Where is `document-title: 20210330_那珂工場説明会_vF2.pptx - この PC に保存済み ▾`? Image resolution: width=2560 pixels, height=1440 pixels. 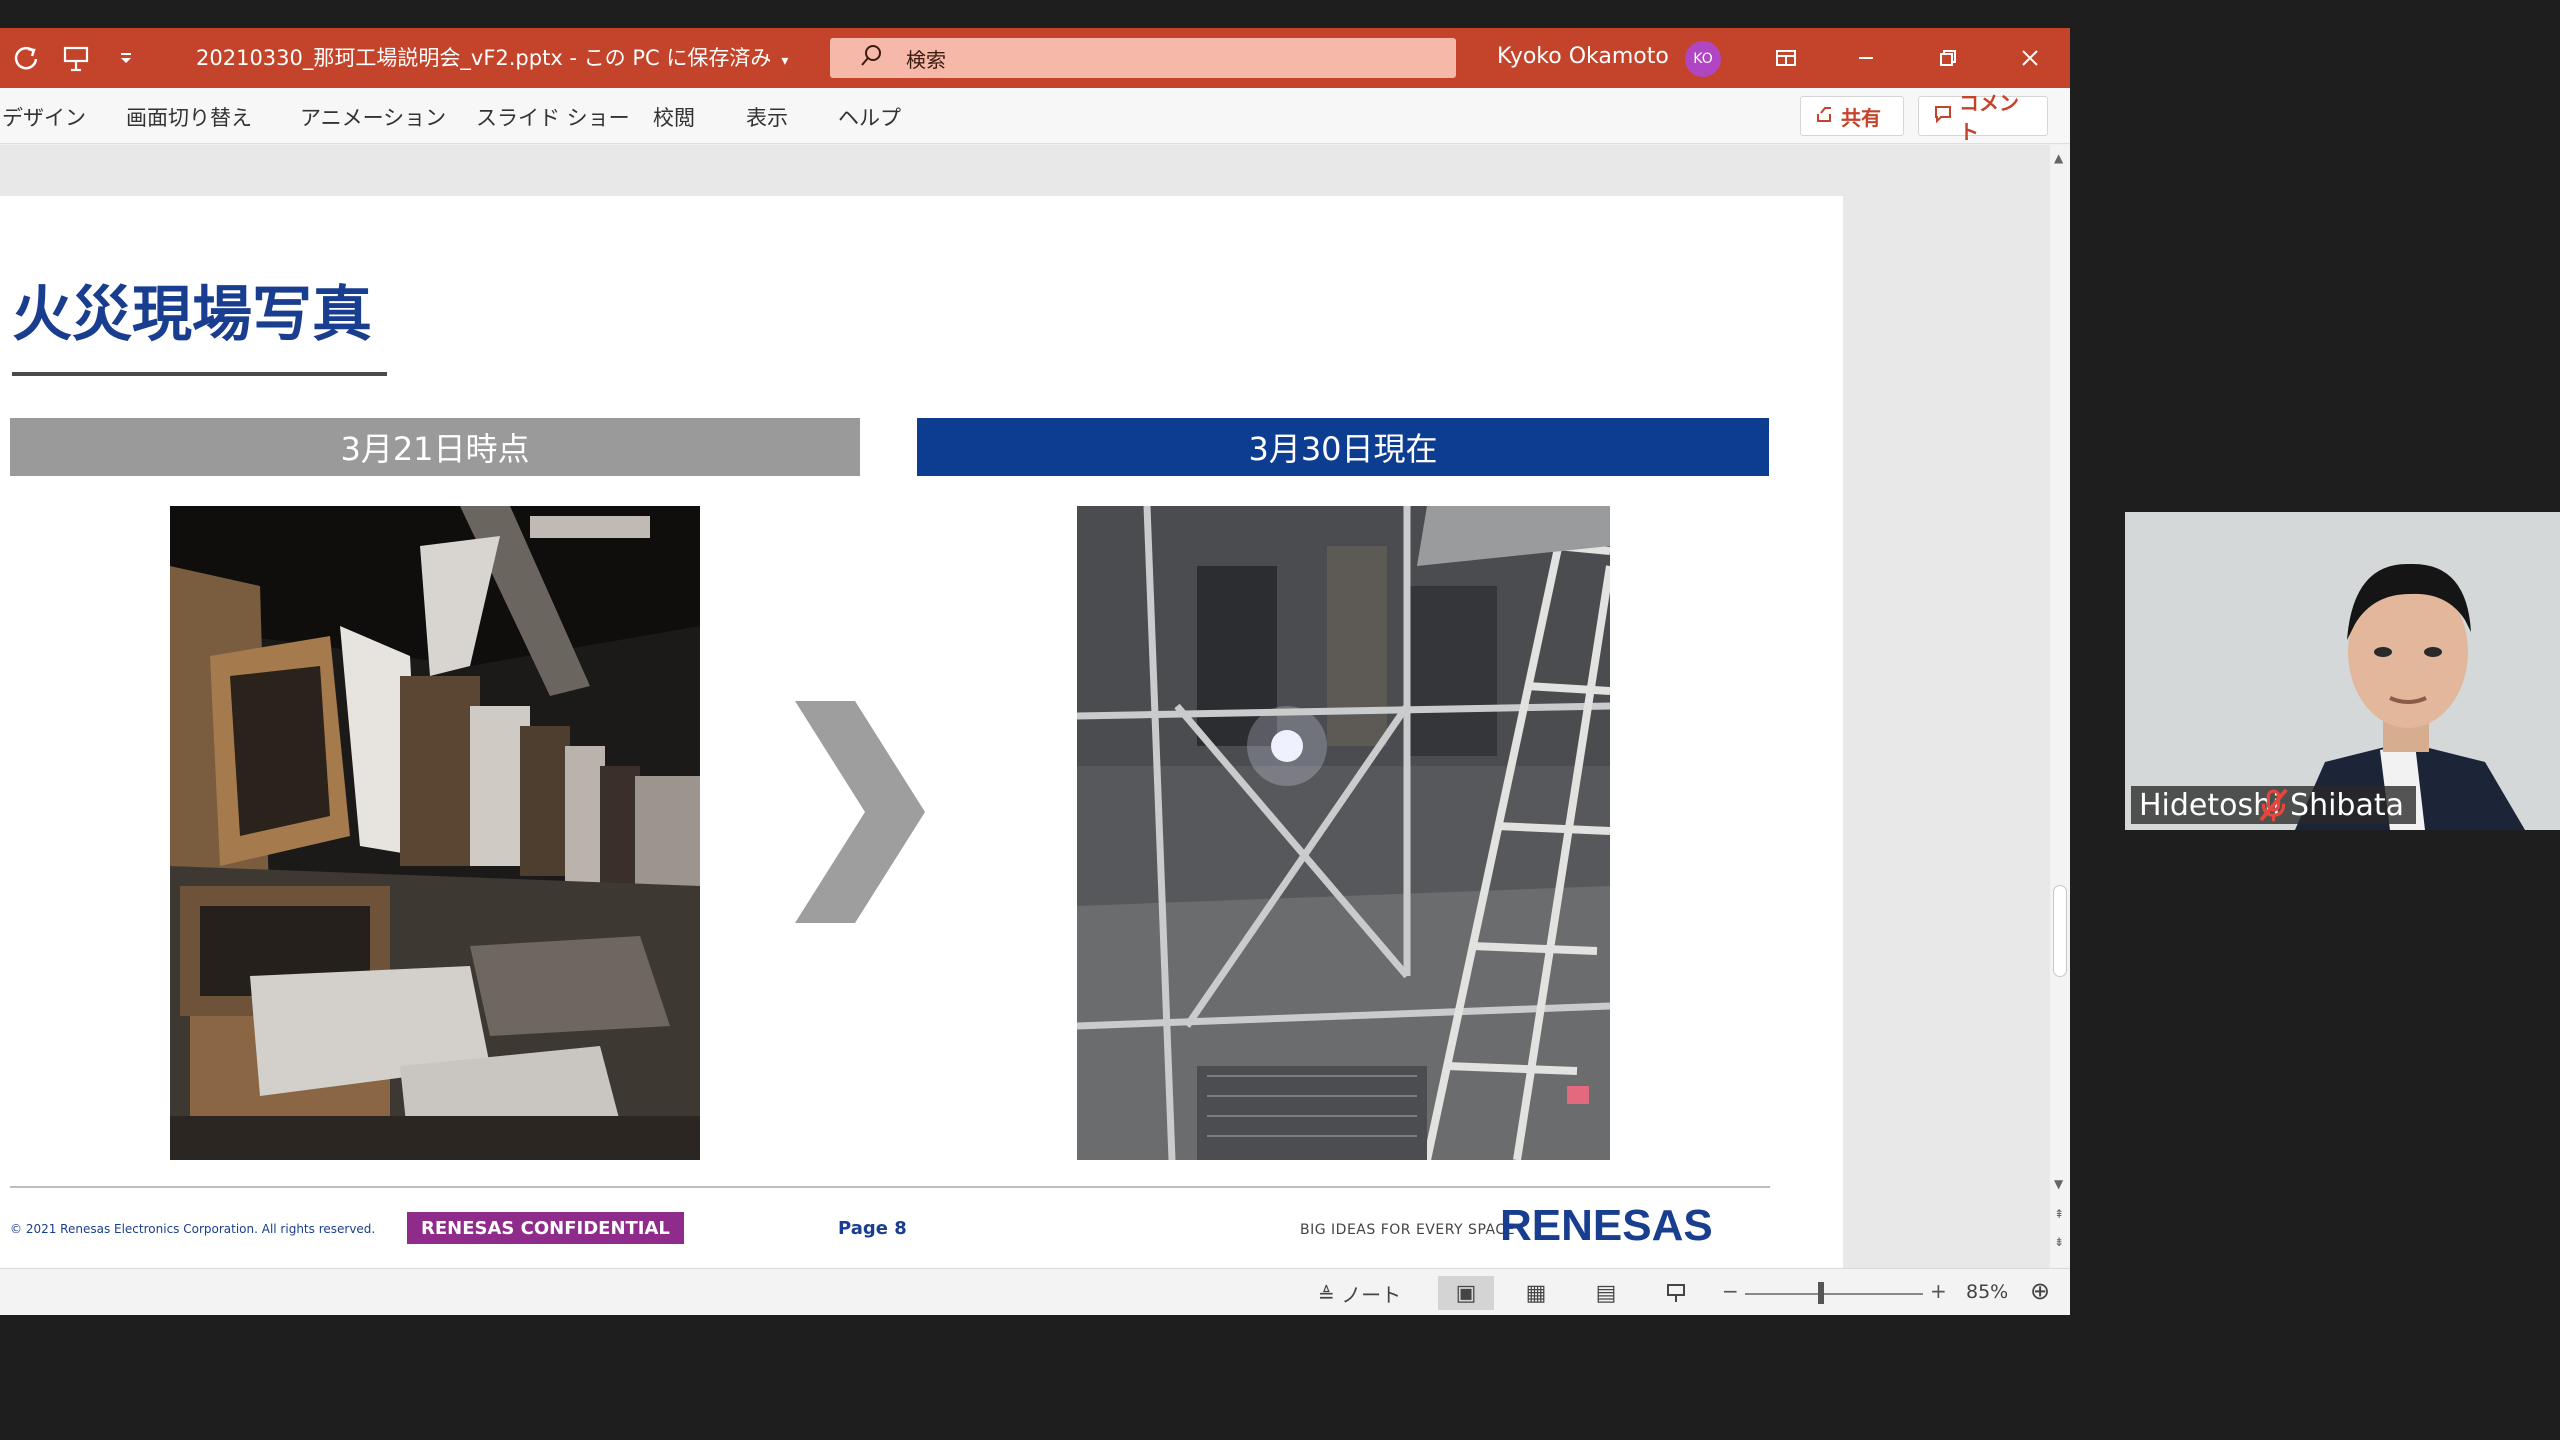
document-title: 20210330_那珂工場説明会_vF2.pptx - この PC に保存済み ▾ is located at coordinates (492, 57).